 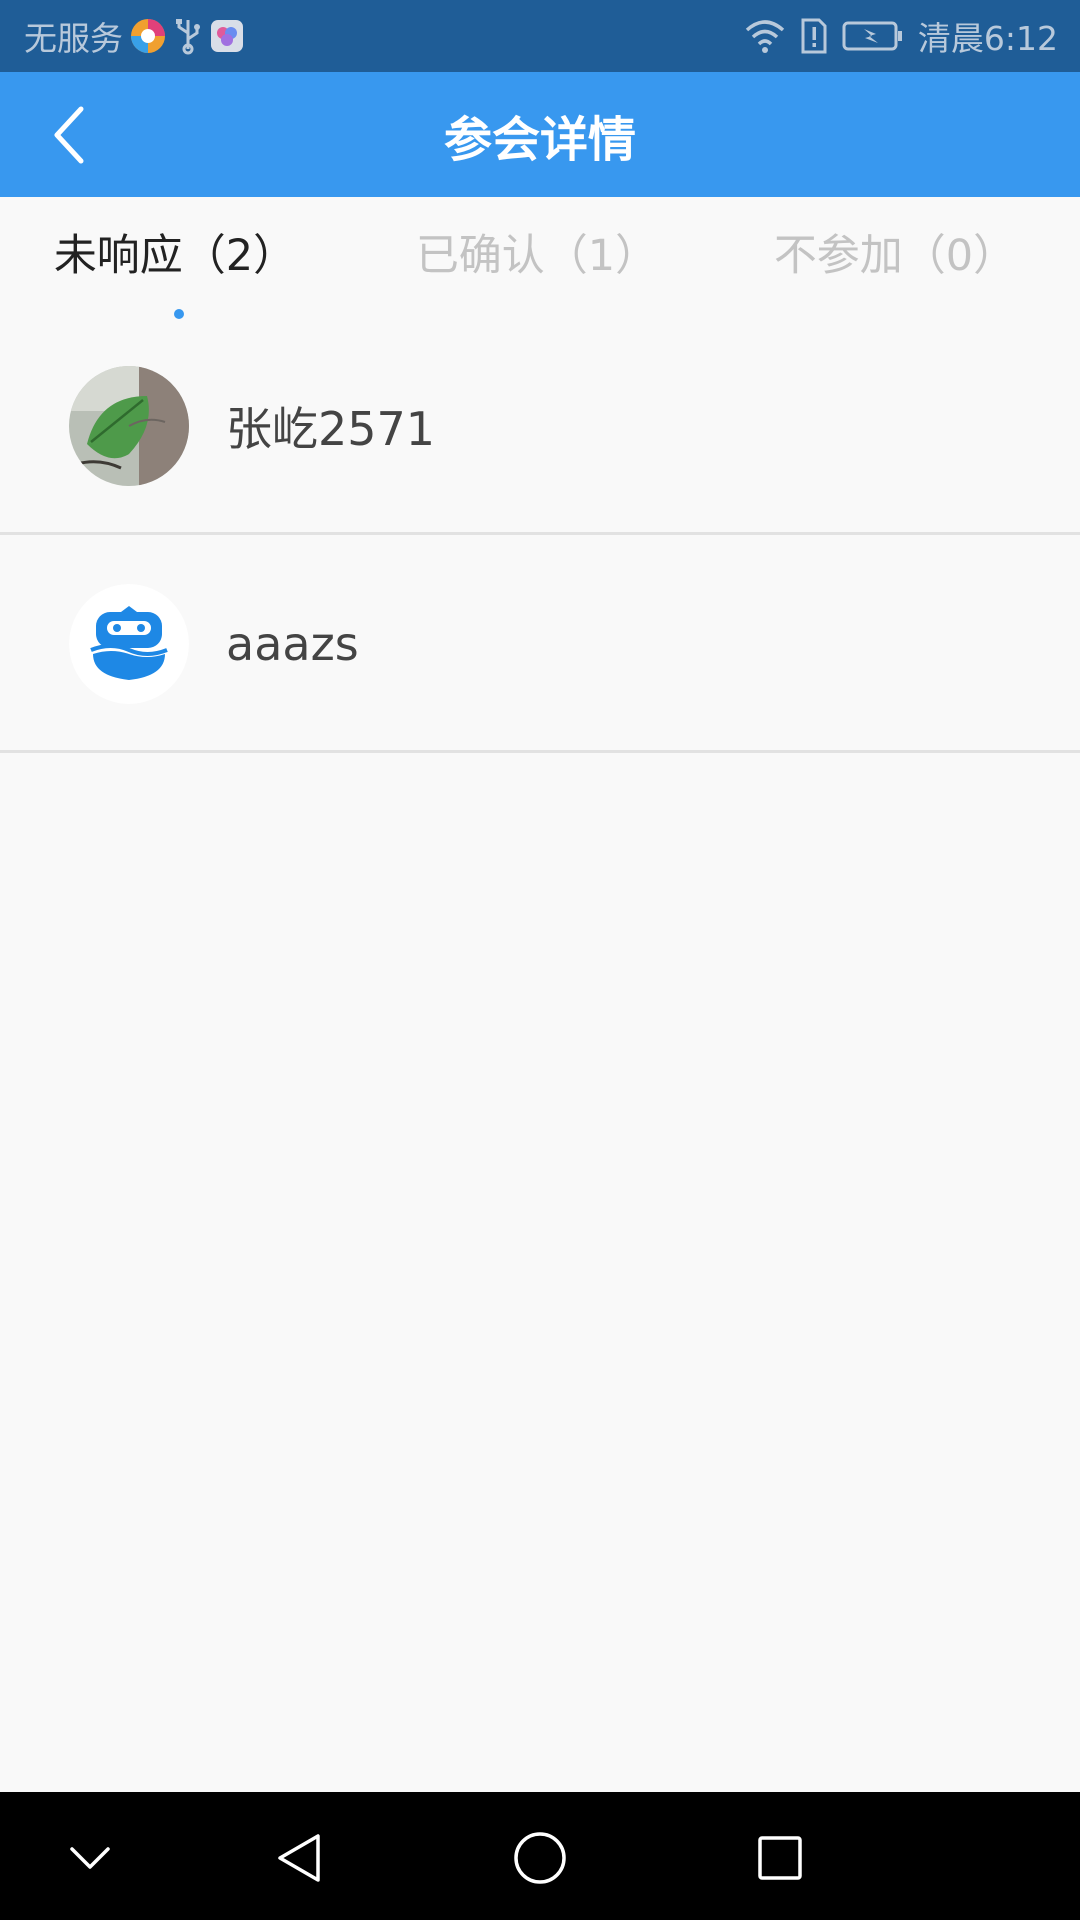 I want to click on app-bar: 参会详情, so click(x=540, y=134).